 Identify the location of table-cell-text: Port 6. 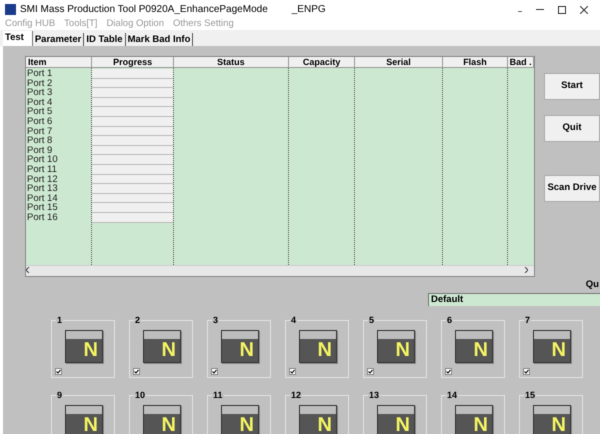
(40, 121).